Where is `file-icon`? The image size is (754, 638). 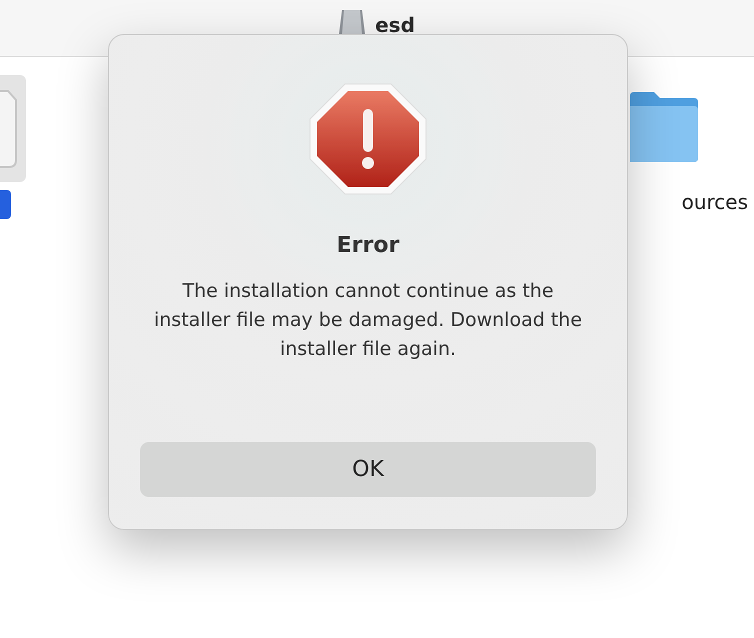
file-icon is located at coordinates (9, 129).